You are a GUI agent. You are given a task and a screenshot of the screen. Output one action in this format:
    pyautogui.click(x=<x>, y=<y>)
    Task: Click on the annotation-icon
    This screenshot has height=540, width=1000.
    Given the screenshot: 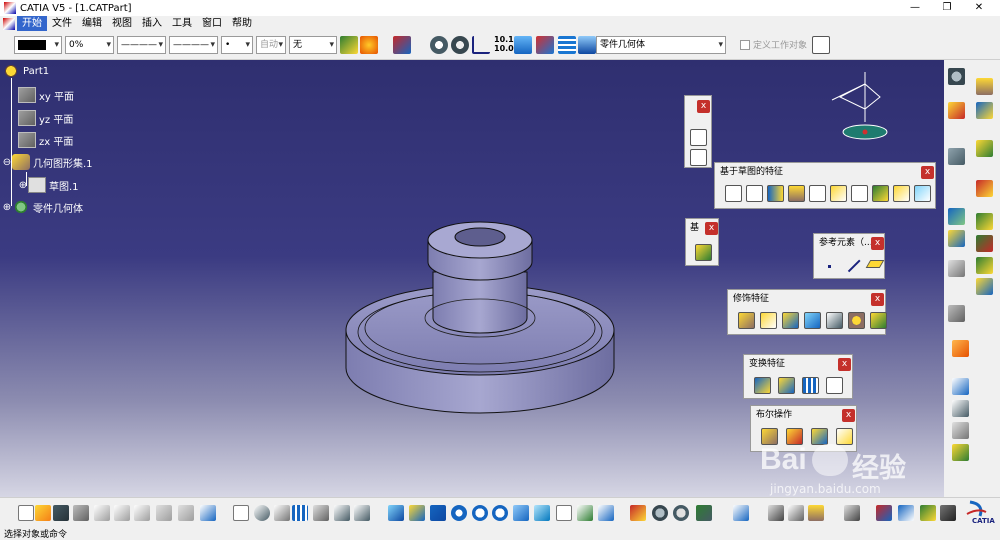 What is the action you would take?
    pyautogui.click(x=956, y=238)
    